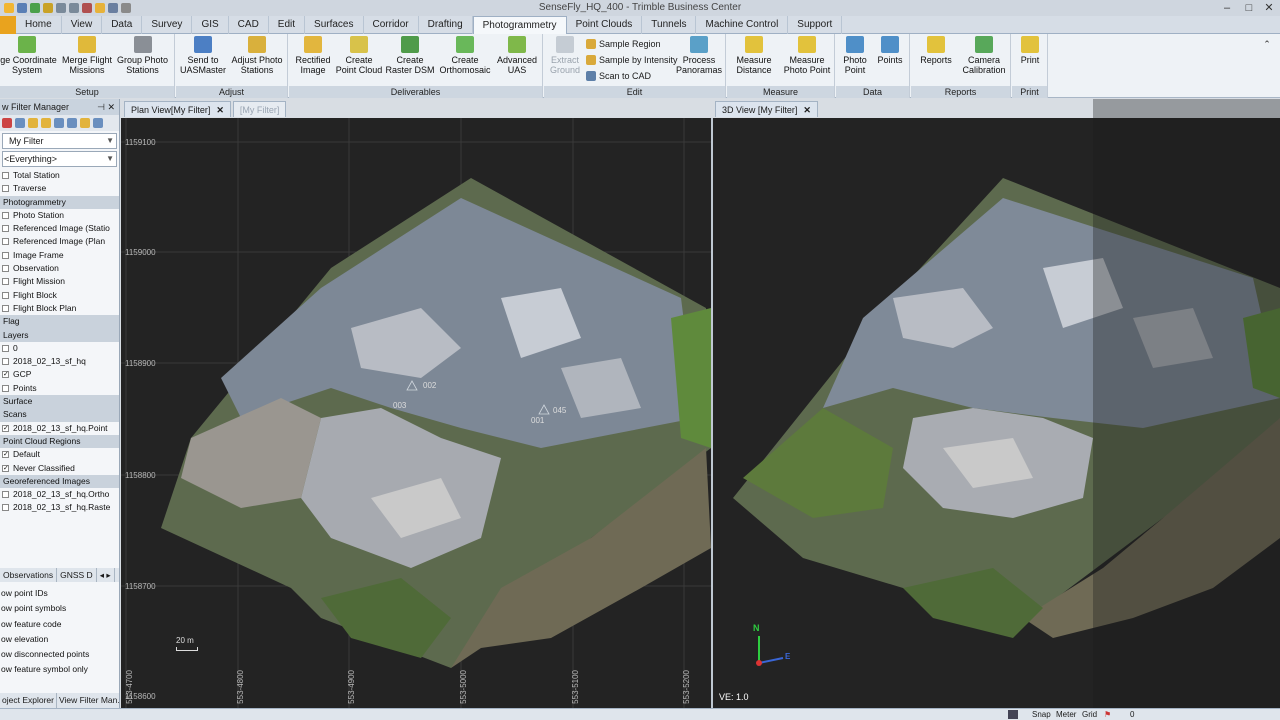  What do you see at coordinates (210, 25) in the screenshot?
I see `tab-gis: GIS` at bounding box center [210, 25].